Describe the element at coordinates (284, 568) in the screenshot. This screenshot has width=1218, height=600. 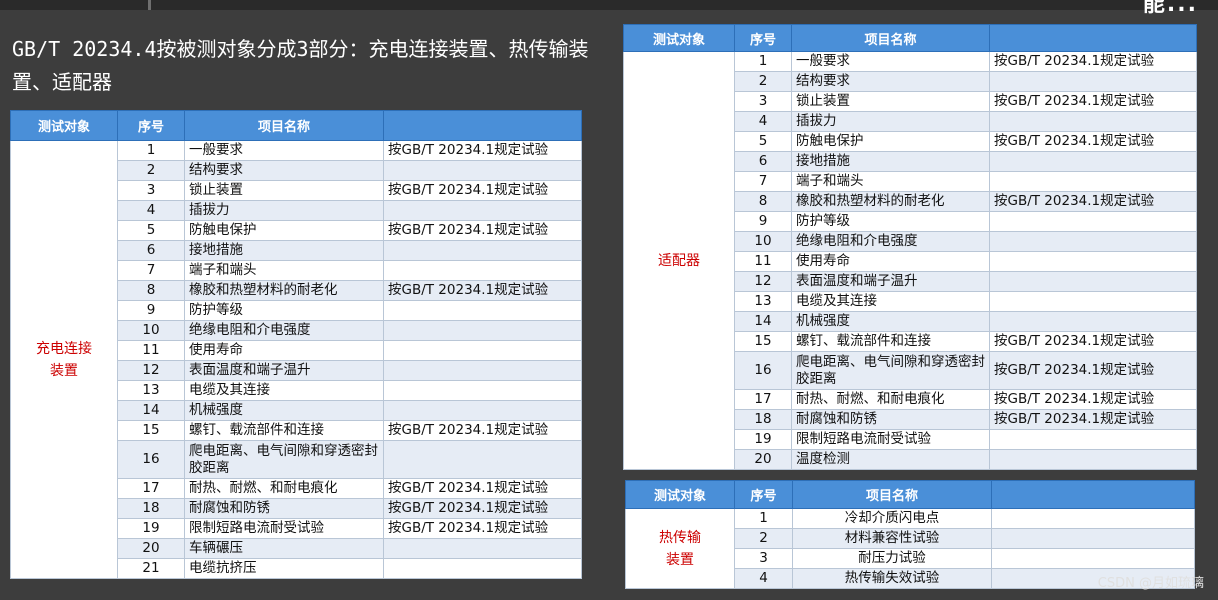
I see `row-item-name: 电缆抗挤压` at that location.